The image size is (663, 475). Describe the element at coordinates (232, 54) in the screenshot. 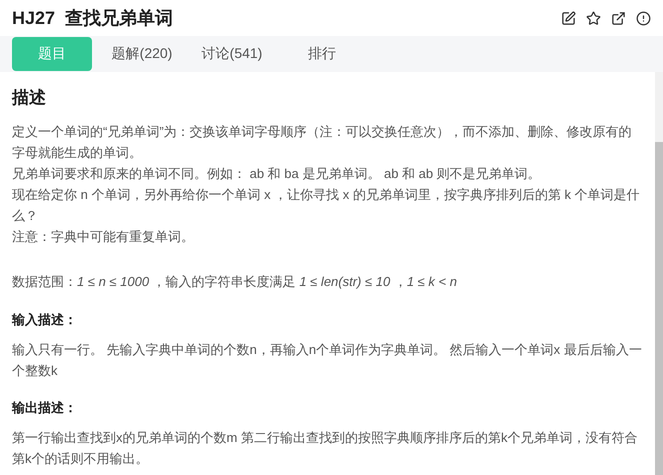

I see `tab: 讨论(541)` at that location.